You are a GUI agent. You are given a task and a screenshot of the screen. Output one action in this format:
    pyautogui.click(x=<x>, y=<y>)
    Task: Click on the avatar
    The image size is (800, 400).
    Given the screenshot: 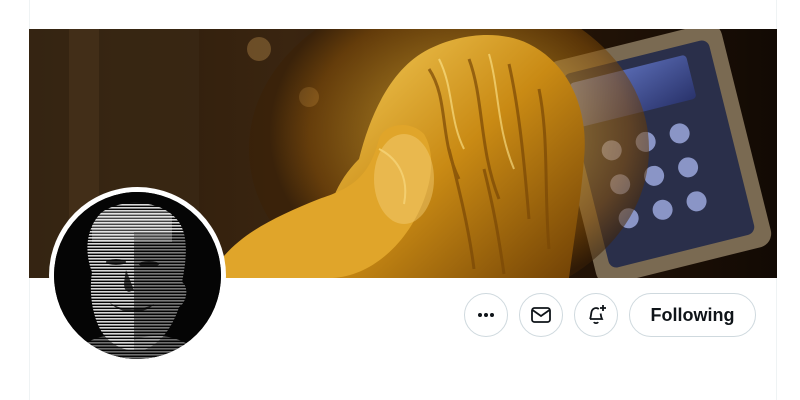 What is the action you would take?
    pyautogui.click(x=137, y=275)
    